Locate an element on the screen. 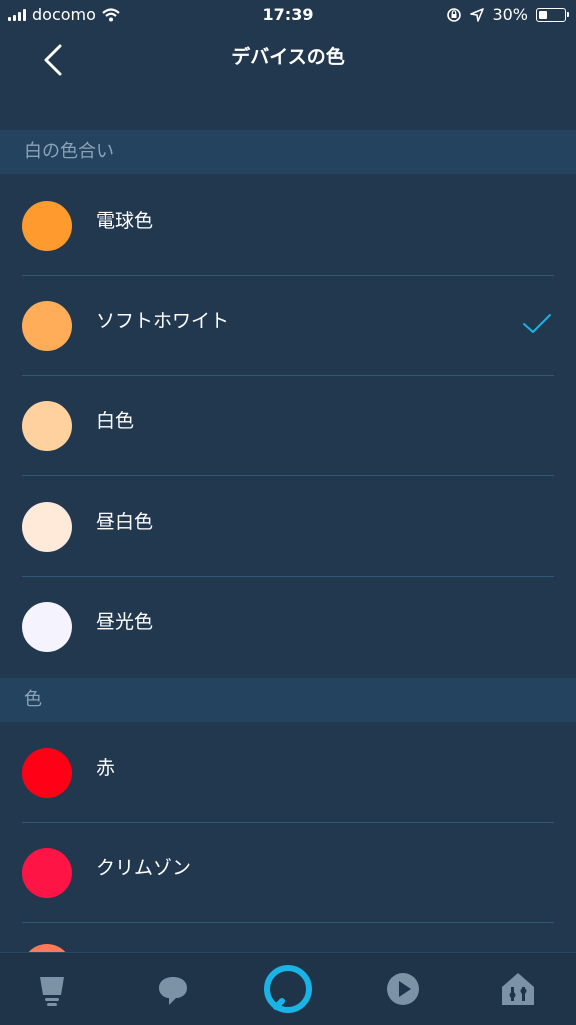 This screenshot has height=1025, width=576. device-lamp-icon is located at coordinates (52, 991).